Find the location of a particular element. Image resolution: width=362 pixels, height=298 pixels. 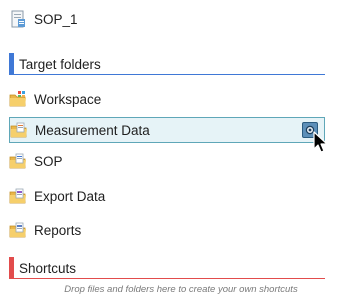

folder-item-label: Export Data is located at coordinates (70, 196).